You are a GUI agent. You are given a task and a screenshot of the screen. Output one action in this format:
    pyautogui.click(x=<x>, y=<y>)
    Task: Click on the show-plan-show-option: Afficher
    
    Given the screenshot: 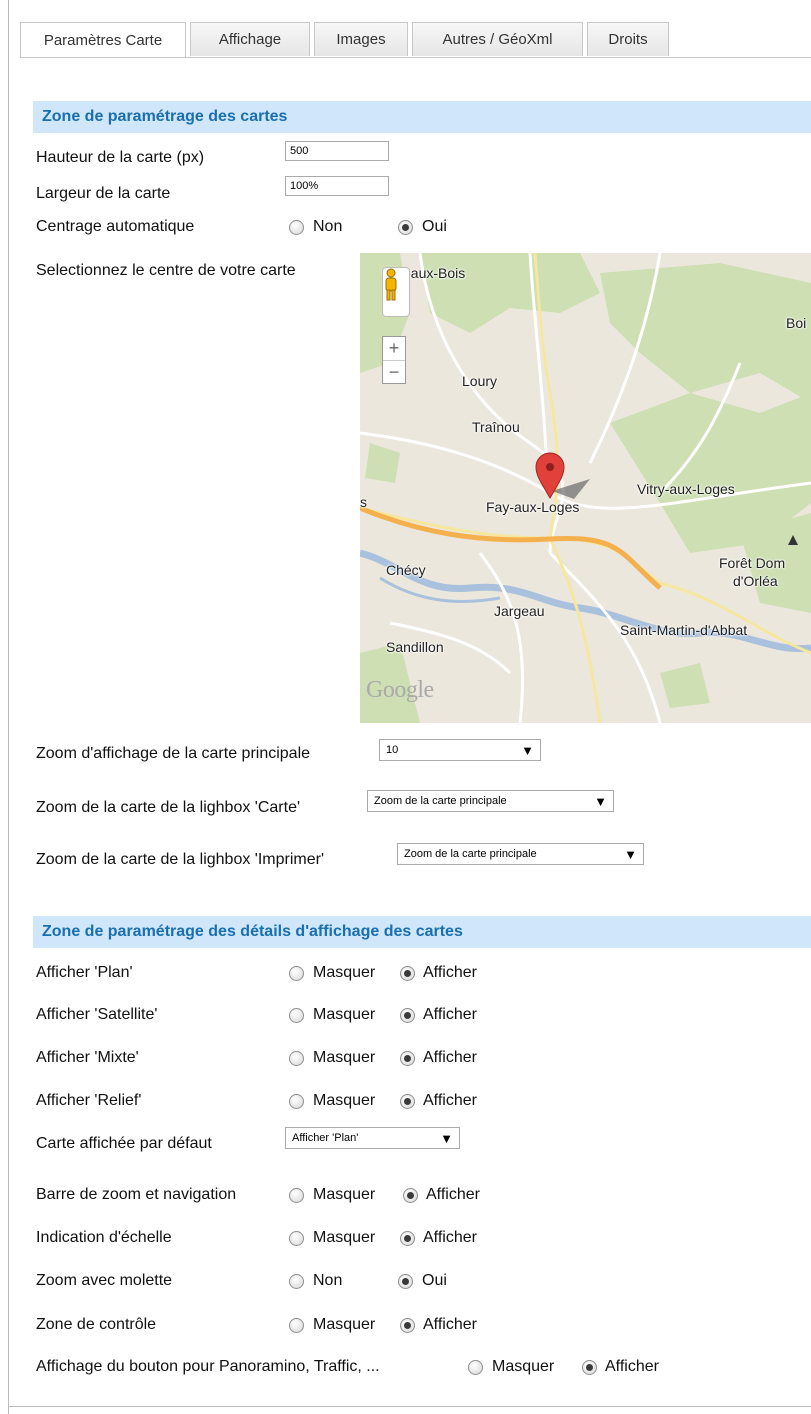 What is the action you would take?
    pyautogui.click(x=438, y=973)
    